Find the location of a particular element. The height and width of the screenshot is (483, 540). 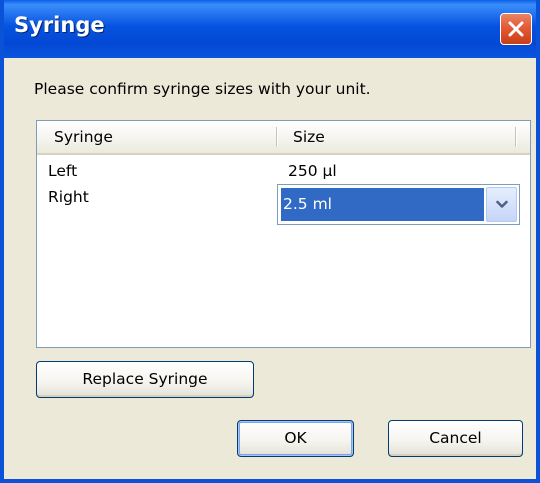

ok-button: OK is located at coordinates (295, 438).